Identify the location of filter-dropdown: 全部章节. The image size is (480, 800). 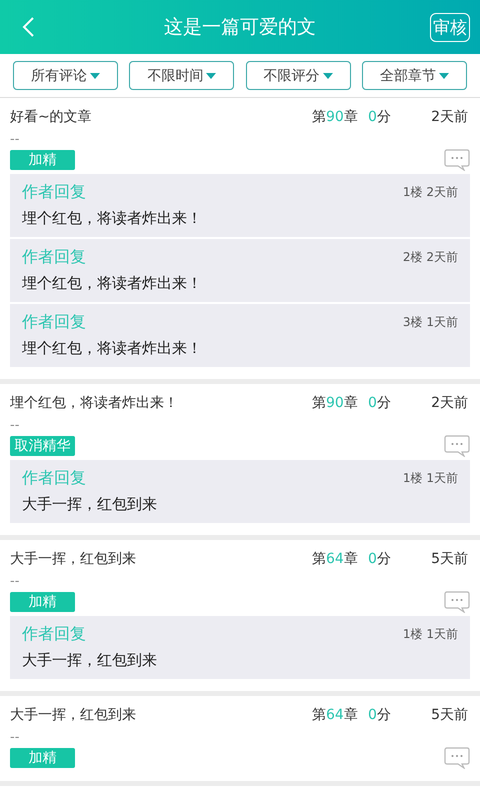
(414, 75).